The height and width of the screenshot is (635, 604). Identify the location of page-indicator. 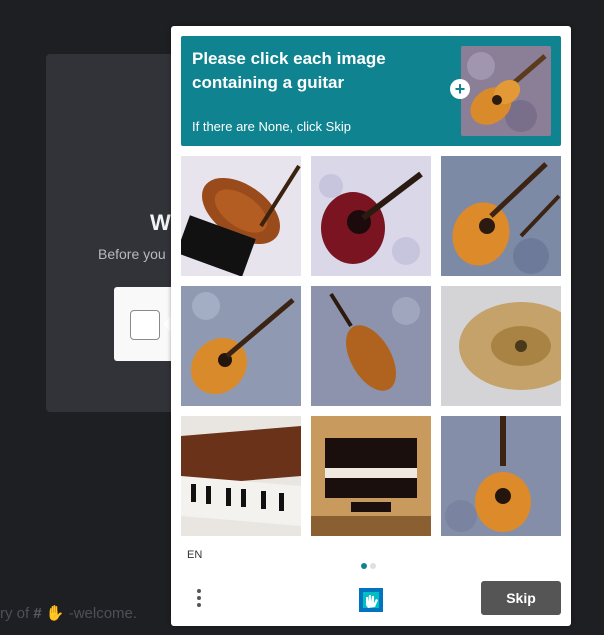
(370, 565).